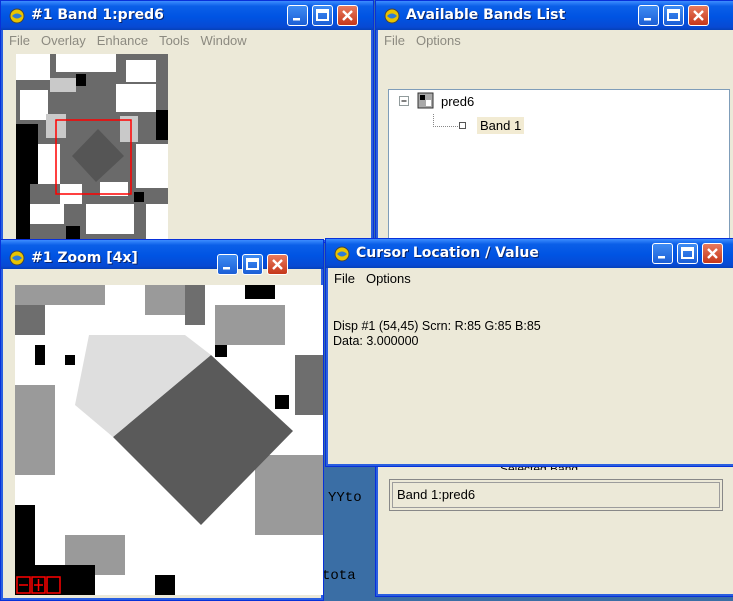  Describe the element at coordinates (556, 495) in the screenshot. I see `selected-band-field: Band 1:pred6` at that location.